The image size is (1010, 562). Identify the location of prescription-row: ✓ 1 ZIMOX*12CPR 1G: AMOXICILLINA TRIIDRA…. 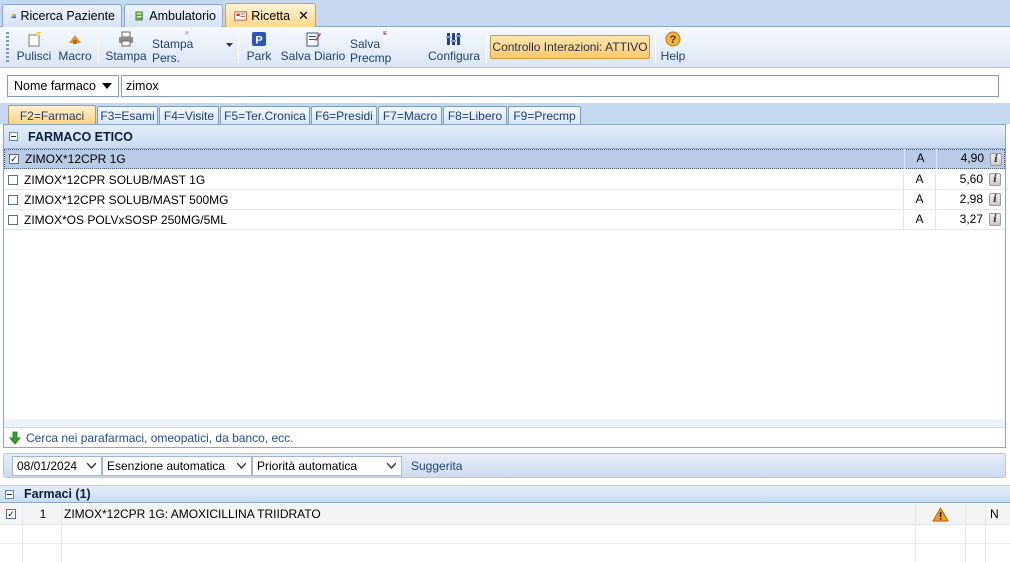
(505, 514).